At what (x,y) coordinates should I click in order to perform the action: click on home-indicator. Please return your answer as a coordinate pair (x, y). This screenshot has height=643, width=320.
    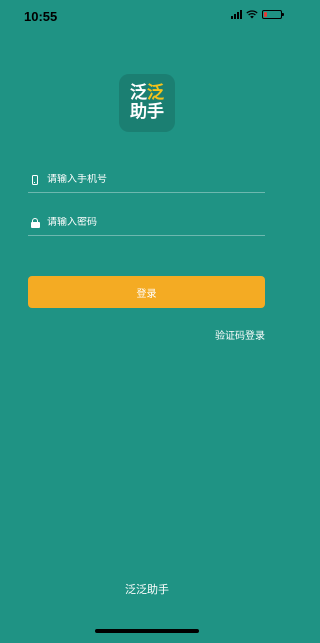
    Looking at the image, I should click on (147, 631).